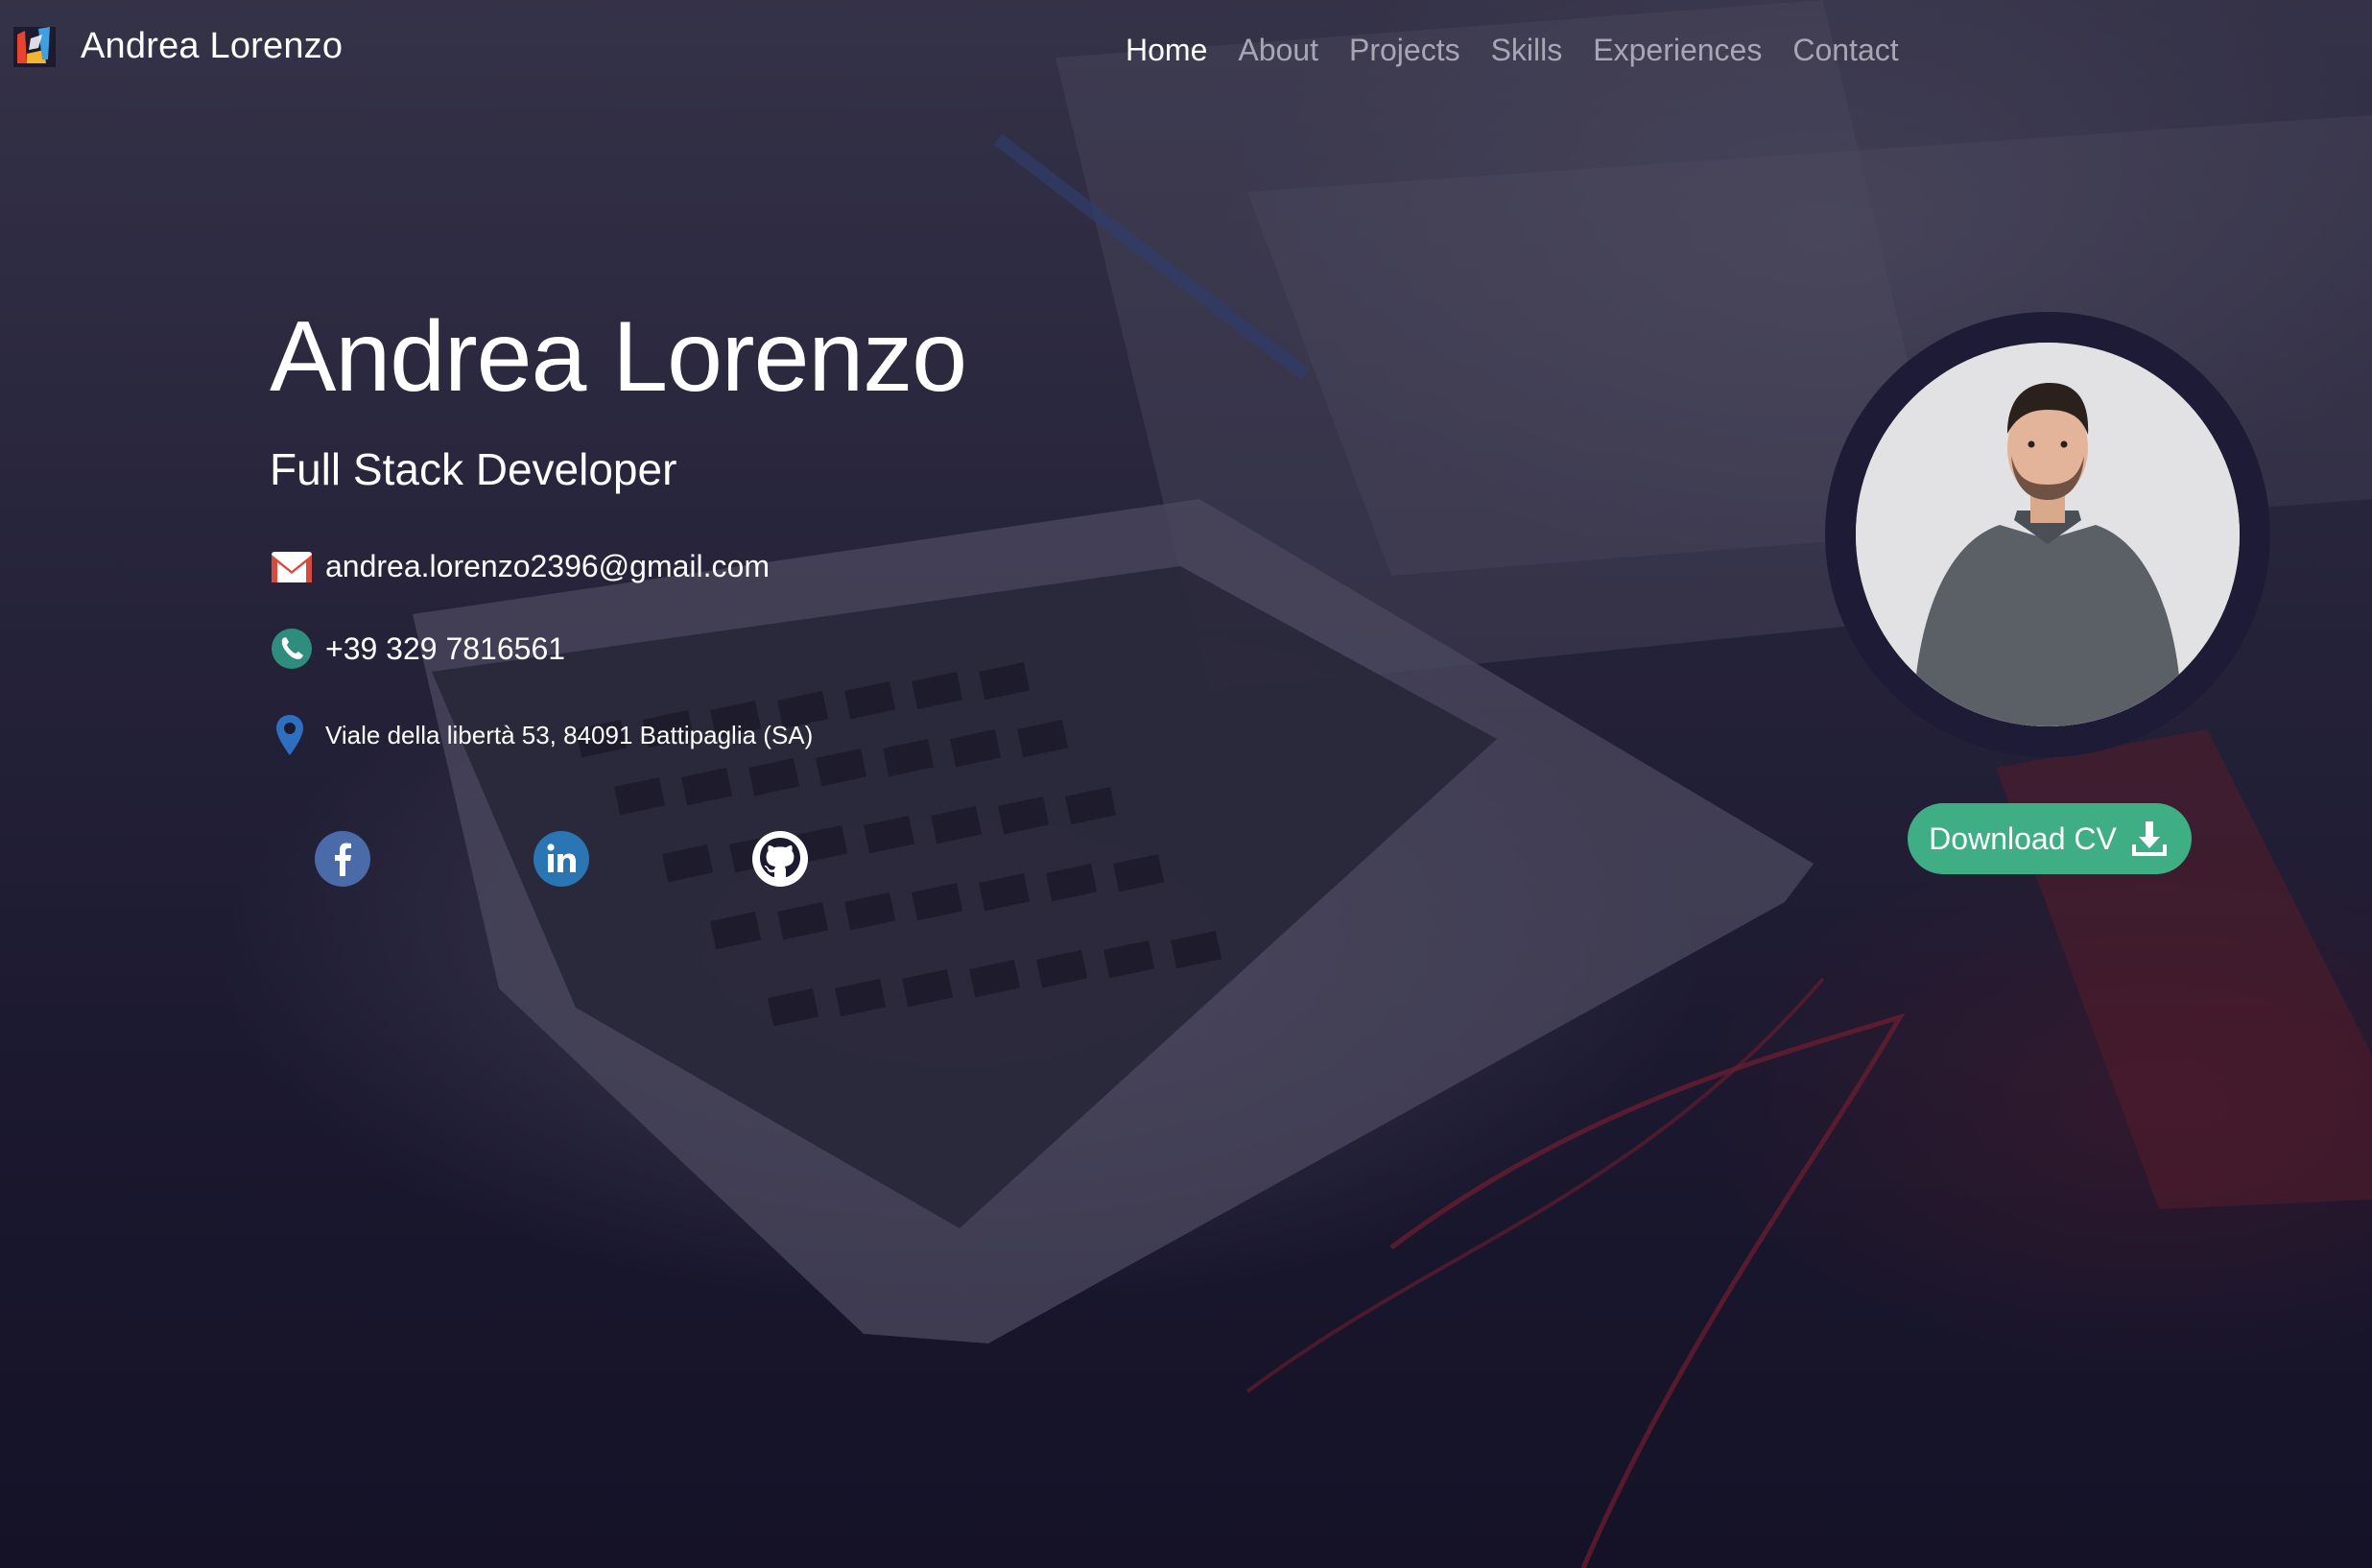 The image size is (2372, 1568). I want to click on avatar, so click(2048, 534).